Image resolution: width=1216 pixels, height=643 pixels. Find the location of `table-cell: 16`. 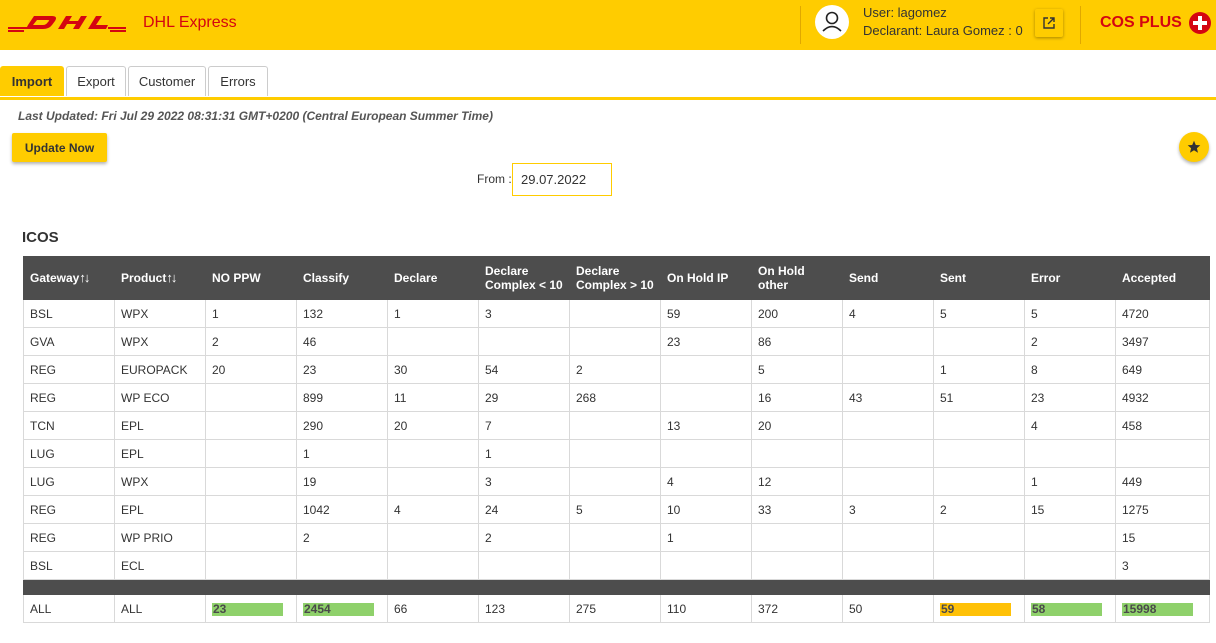

table-cell: 16 is located at coordinates (797, 397).